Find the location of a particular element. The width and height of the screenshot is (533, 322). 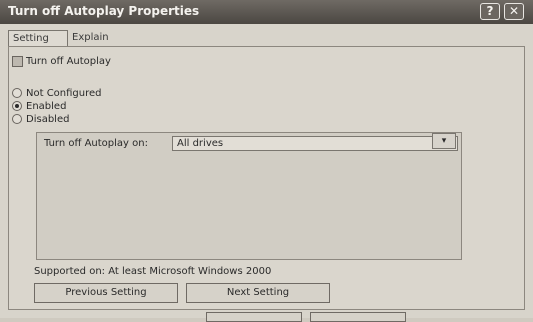

policy-icon is located at coordinates (17, 61).